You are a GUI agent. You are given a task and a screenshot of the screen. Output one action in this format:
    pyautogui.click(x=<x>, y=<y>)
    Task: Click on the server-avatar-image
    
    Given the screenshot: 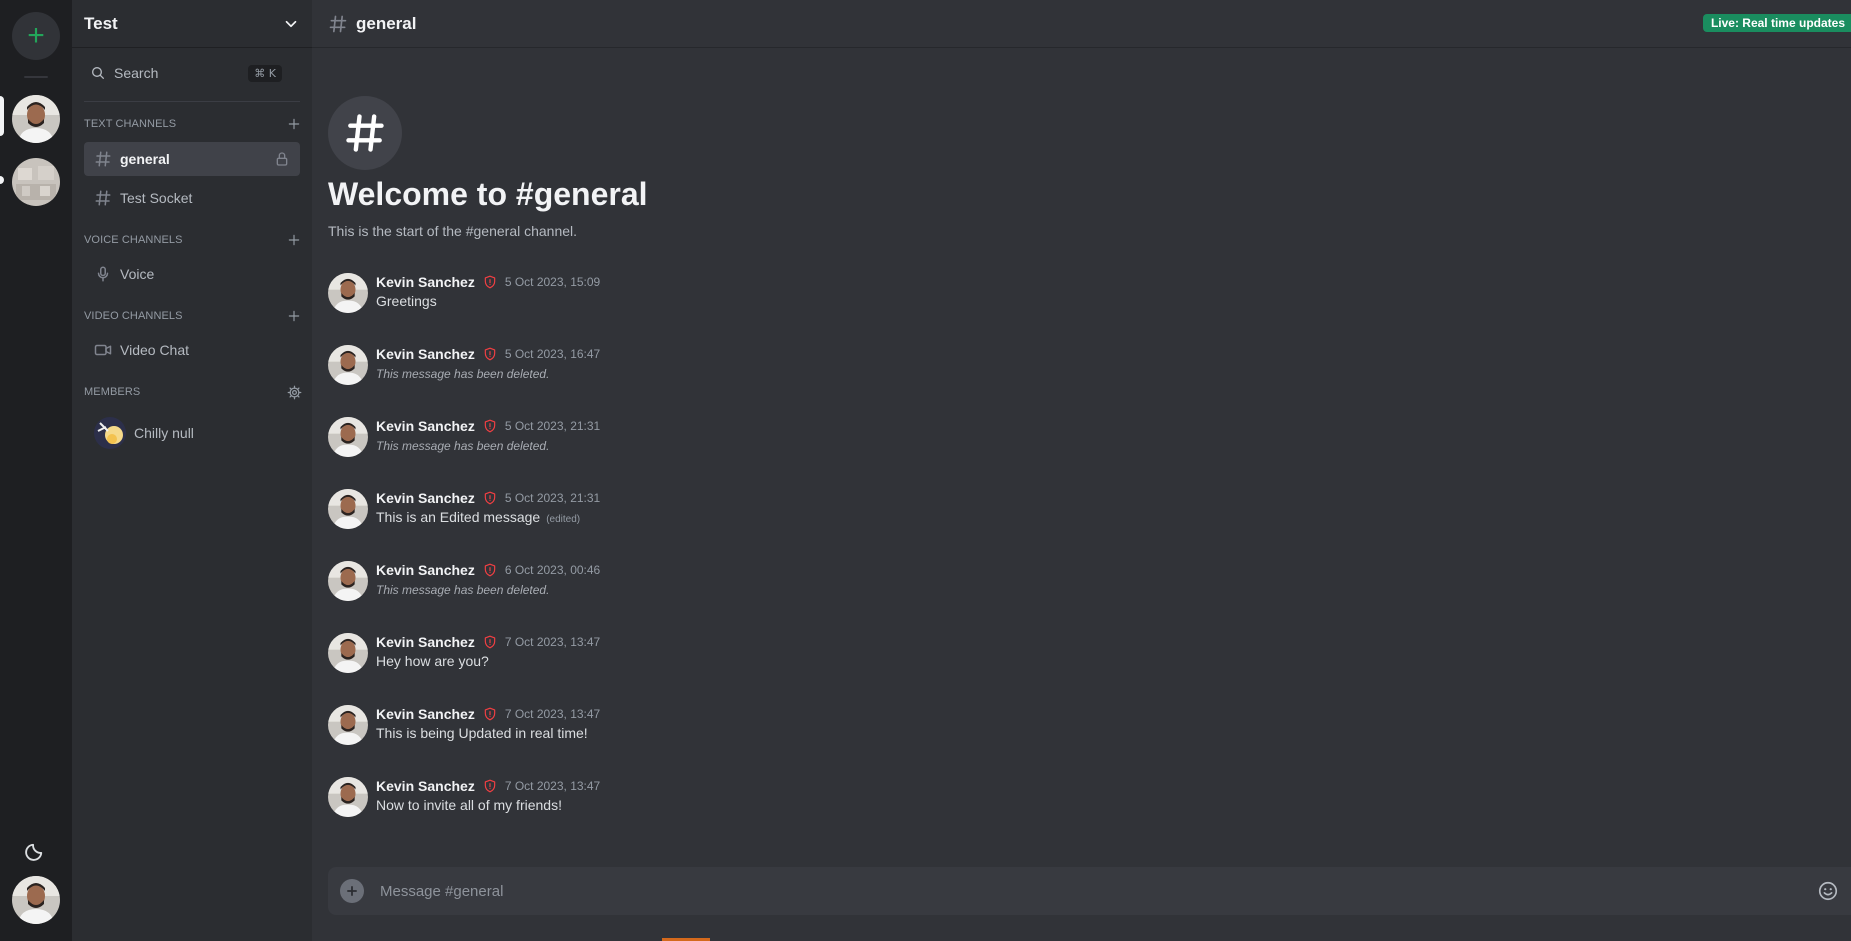 What is the action you would take?
    pyautogui.click(x=36, y=182)
    